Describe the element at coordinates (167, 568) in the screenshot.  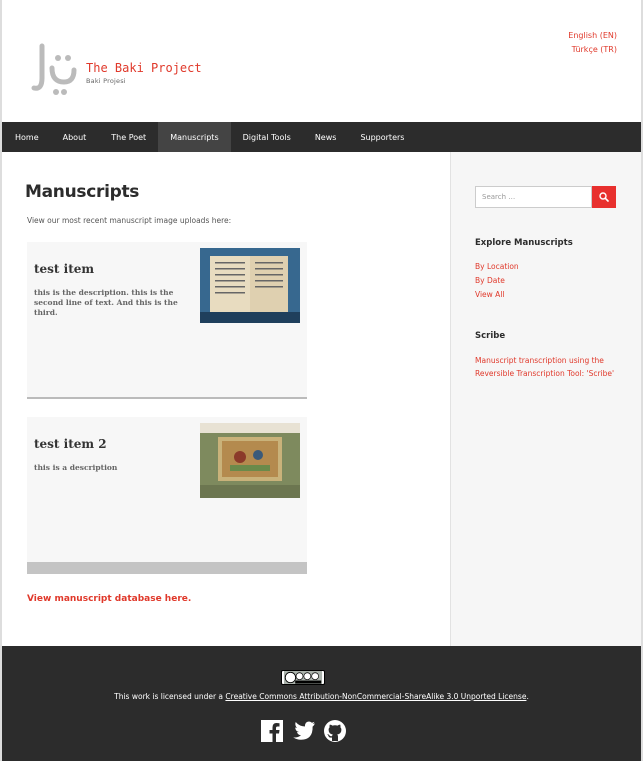
I see `card-divider` at that location.